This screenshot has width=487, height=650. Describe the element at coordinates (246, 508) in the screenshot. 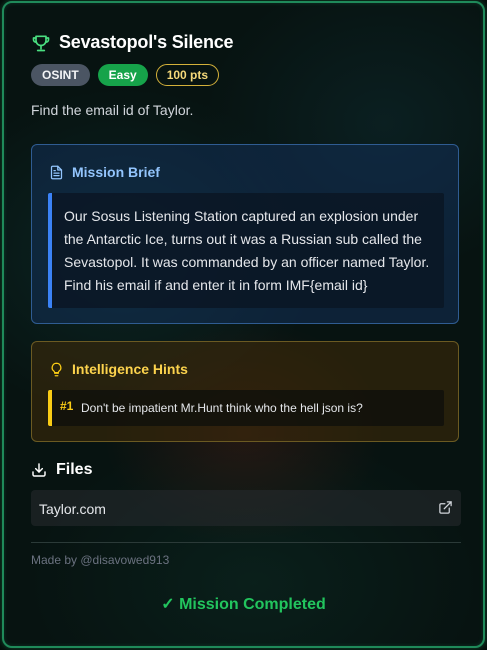

I see `file-link: Taylor.com` at that location.